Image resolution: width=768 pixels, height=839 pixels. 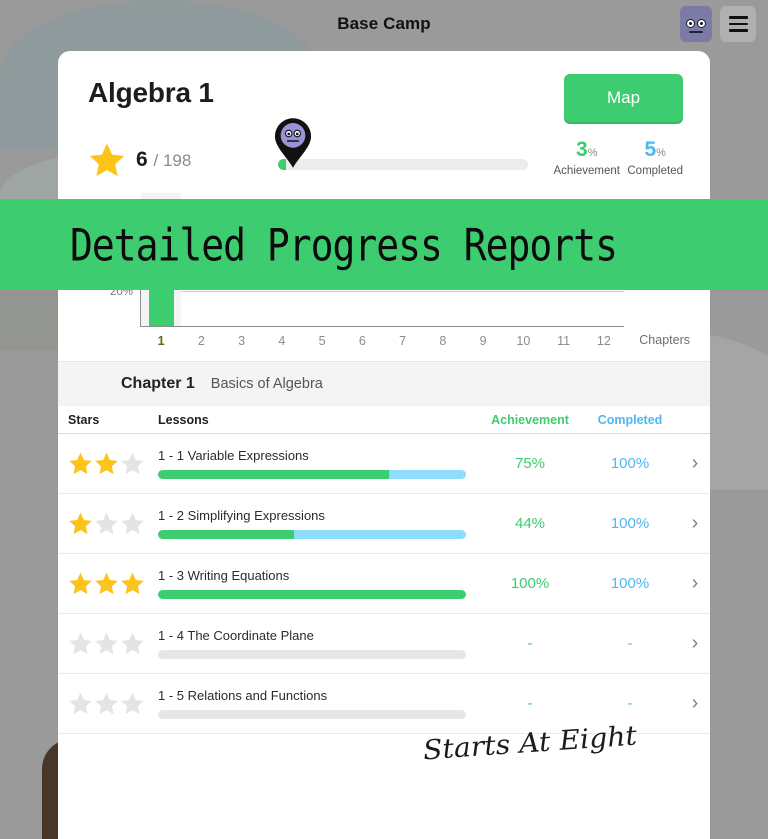 I want to click on star-score: 6 / 198, so click(x=139, y=160).